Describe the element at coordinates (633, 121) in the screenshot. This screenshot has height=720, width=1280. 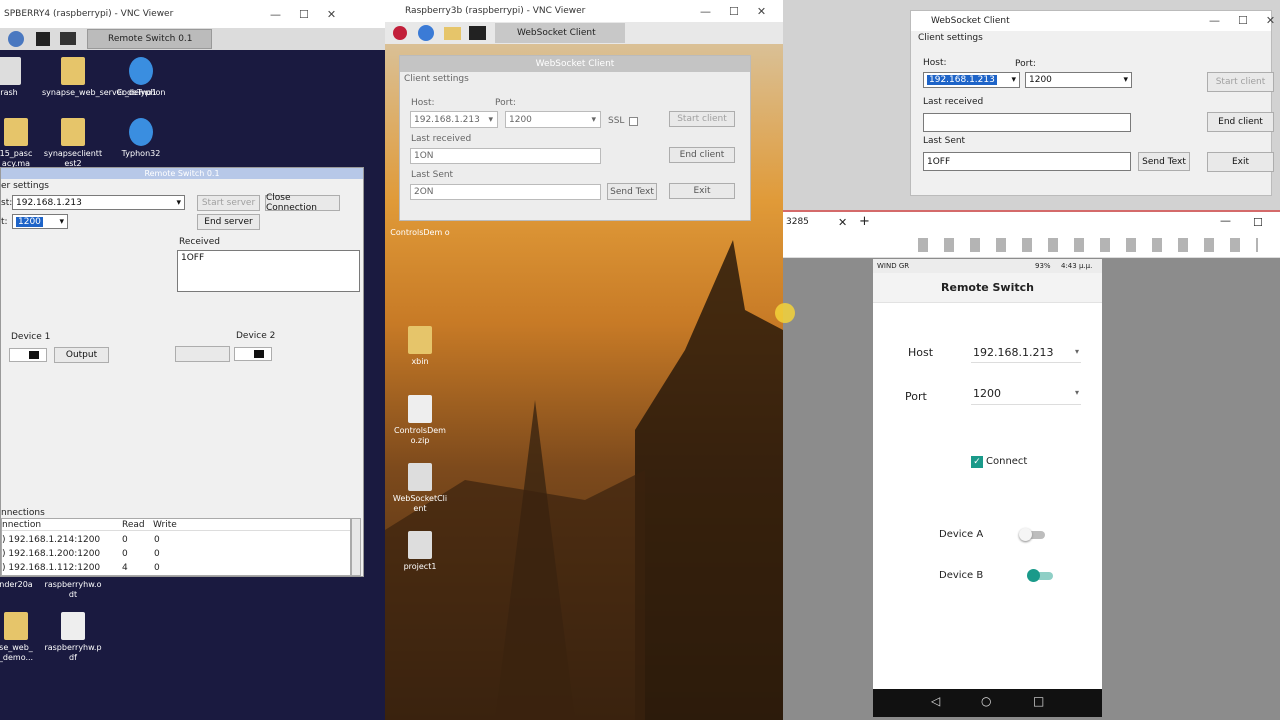
I see `ssl-checkbox` at that location.